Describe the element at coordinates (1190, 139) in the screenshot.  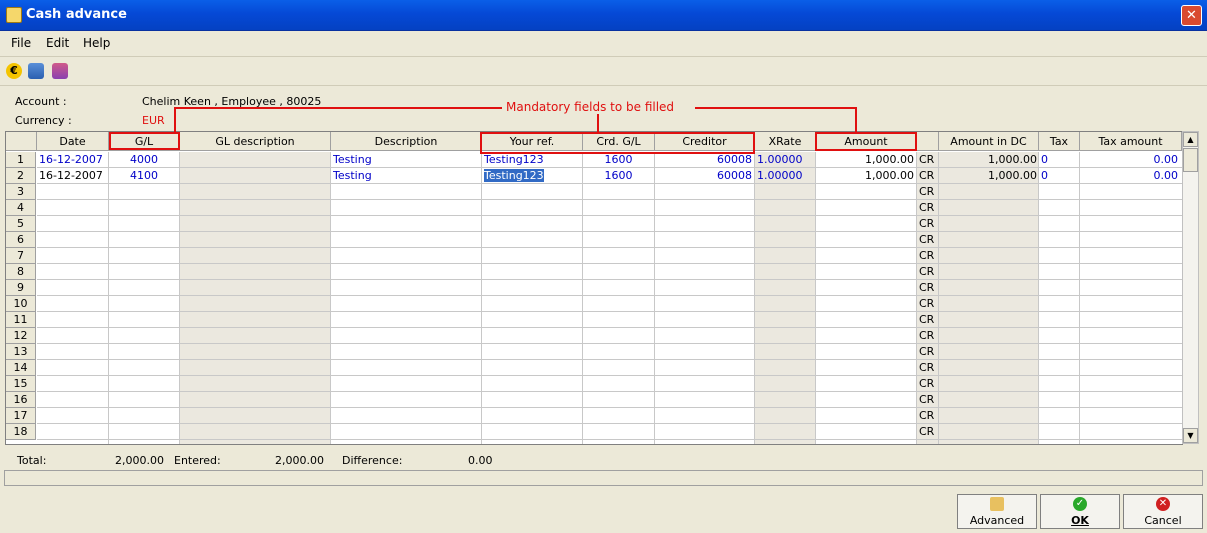
I see `scroll-up-icon: ▲` at that location.